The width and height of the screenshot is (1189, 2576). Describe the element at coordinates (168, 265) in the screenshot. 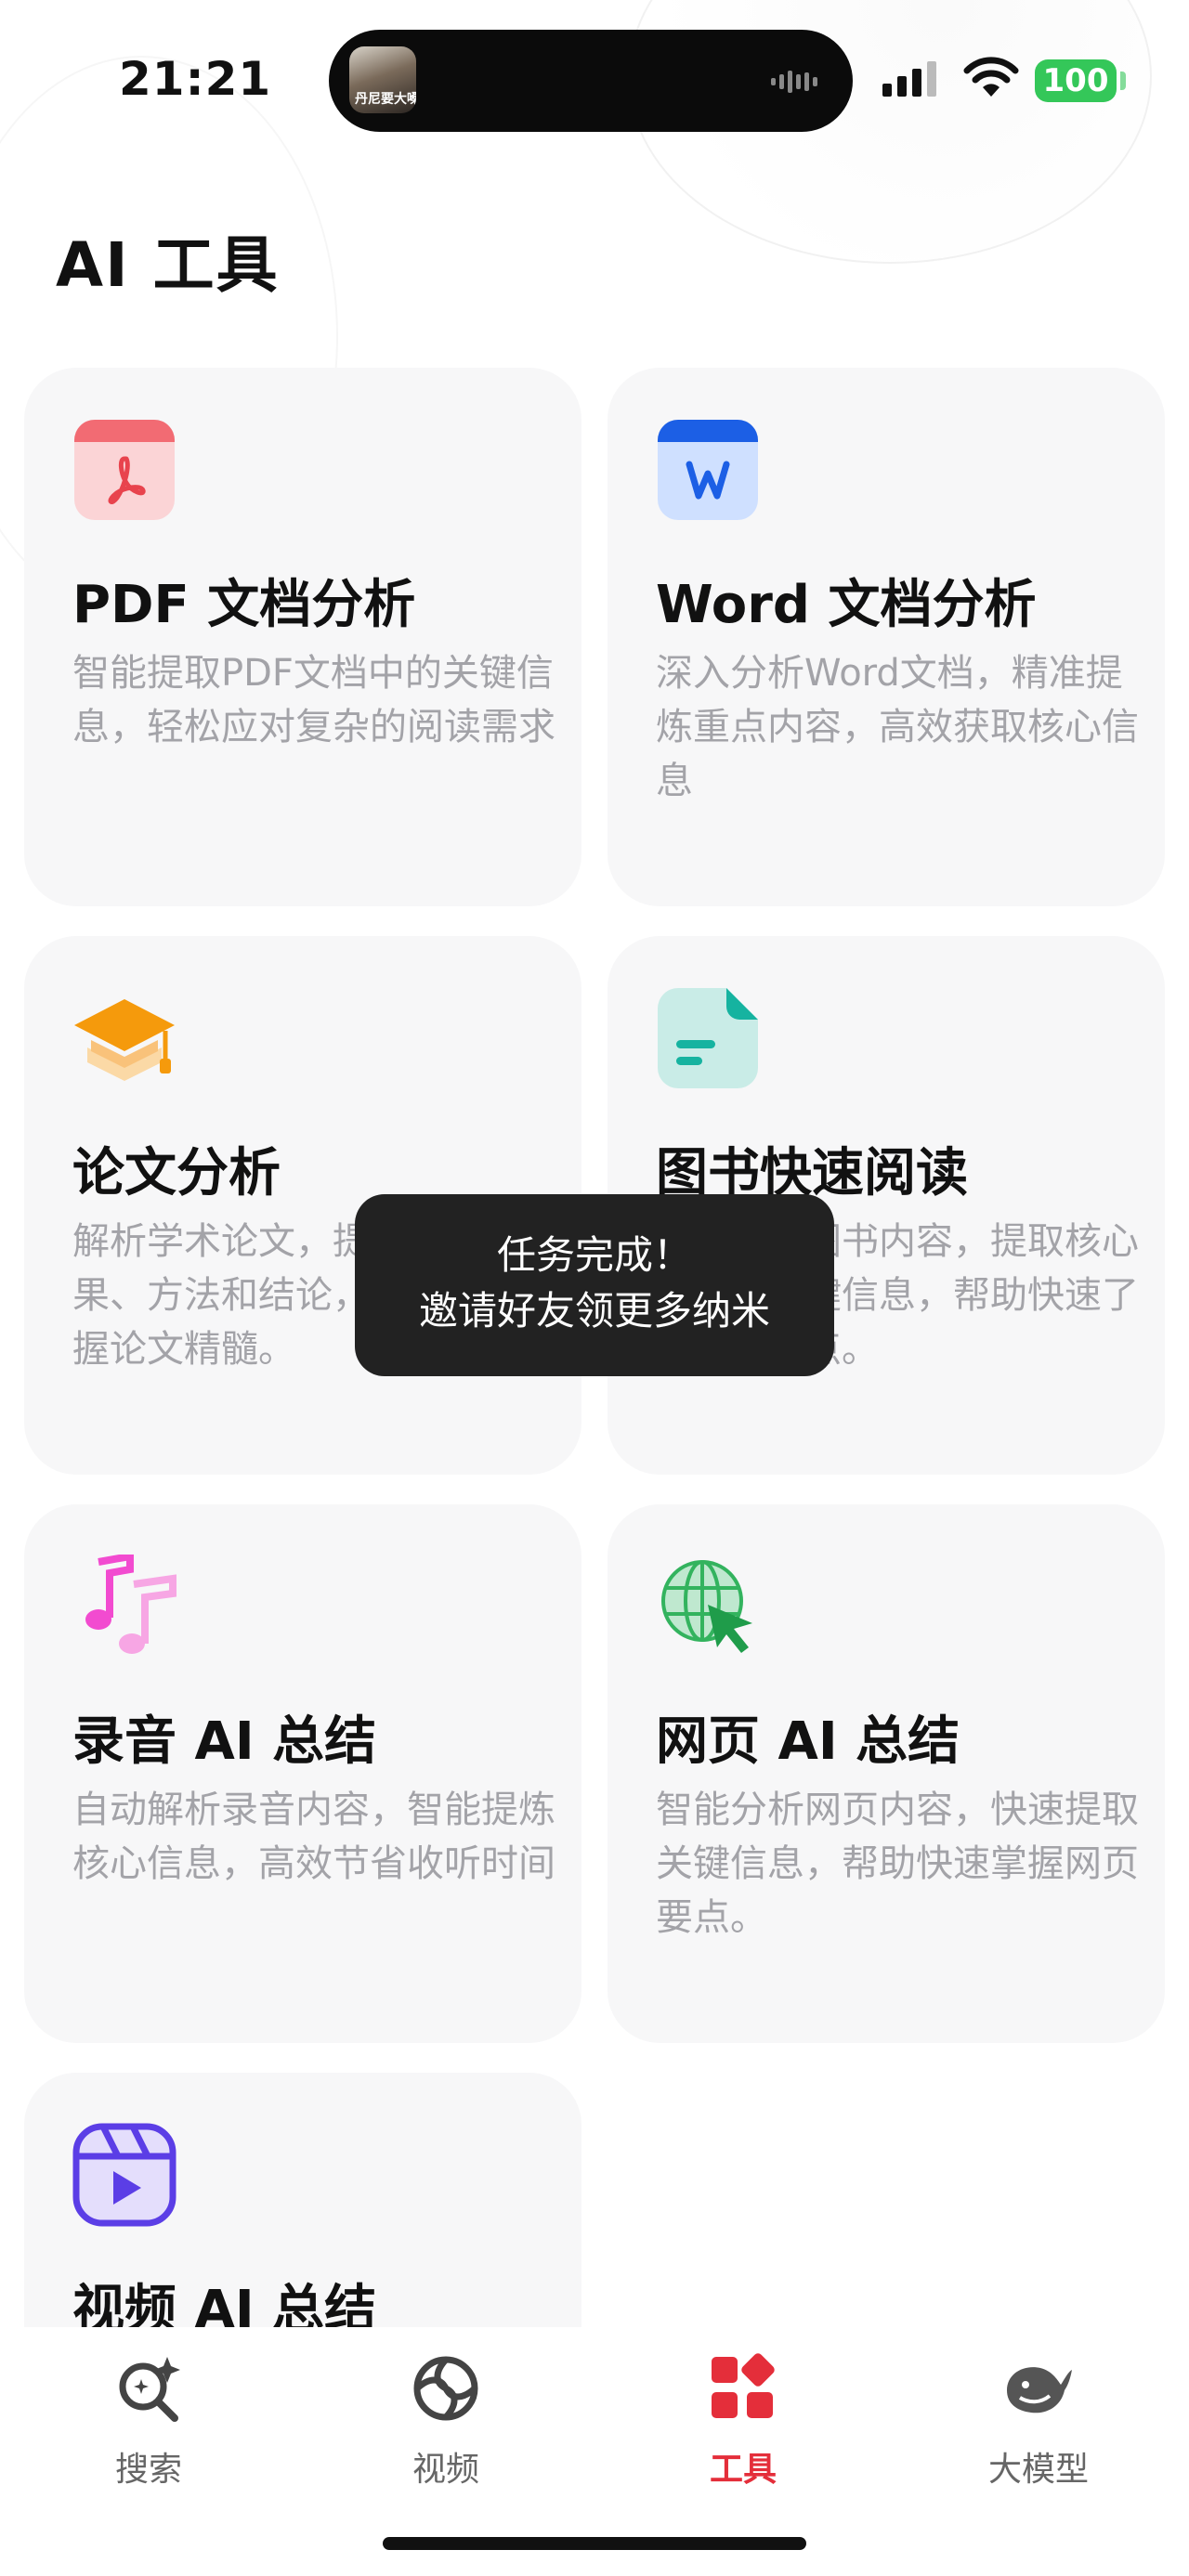

I see `page-title: AI 工具` at that location.